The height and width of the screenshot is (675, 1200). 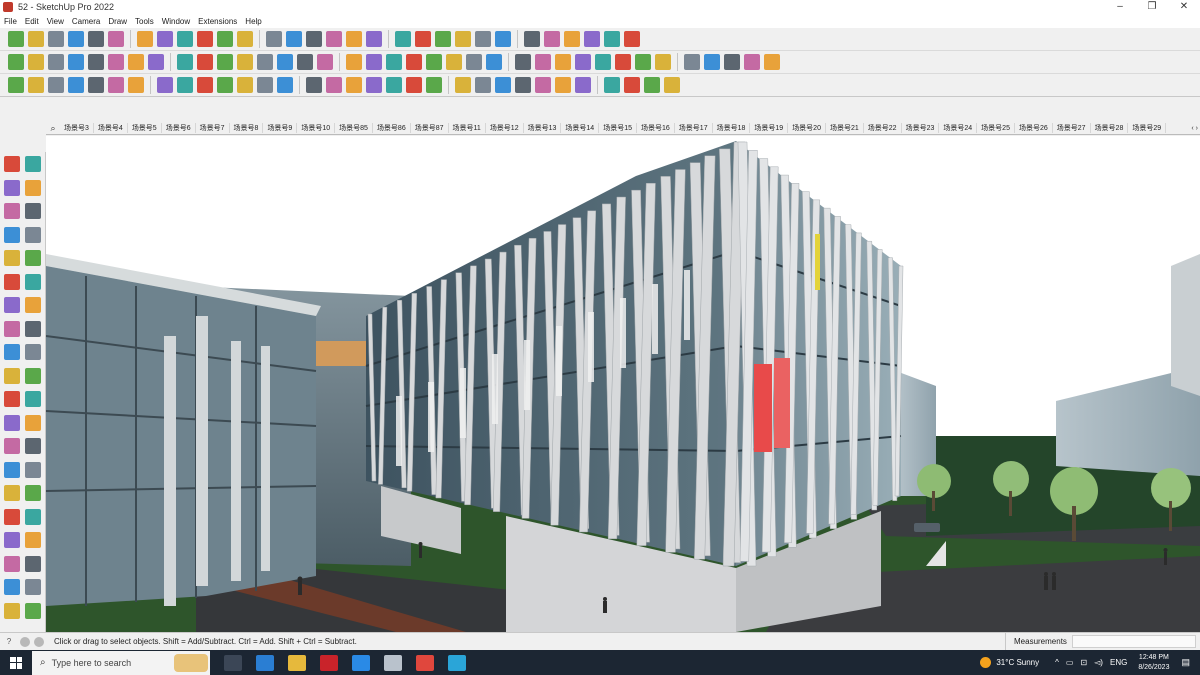 I want to click on chamfer-icon, so click(x=583, y=62).